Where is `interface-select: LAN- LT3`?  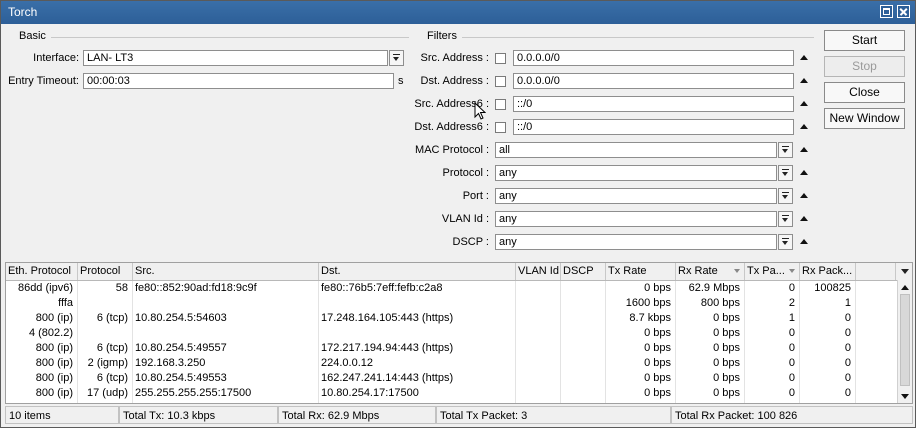 interface-select: LAN- LT3 is located at coordinates (235, 58).